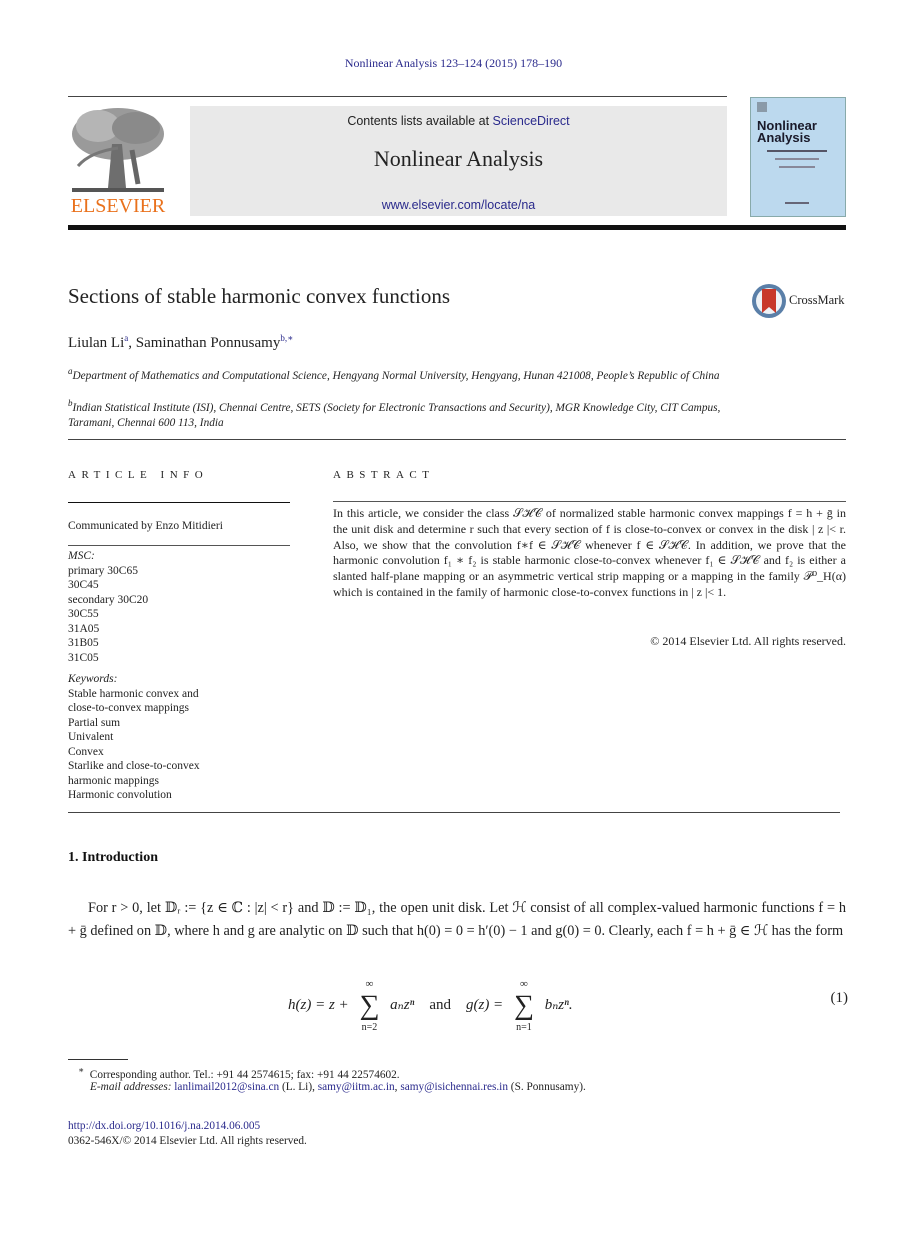 The height and width of the screenshot is (1238, 907). What do you see at coordinates (369, 1005) in the screenshot?
I see `summation-symbol: ∞ ∑ n=2` at bounding box center [369, 1005].